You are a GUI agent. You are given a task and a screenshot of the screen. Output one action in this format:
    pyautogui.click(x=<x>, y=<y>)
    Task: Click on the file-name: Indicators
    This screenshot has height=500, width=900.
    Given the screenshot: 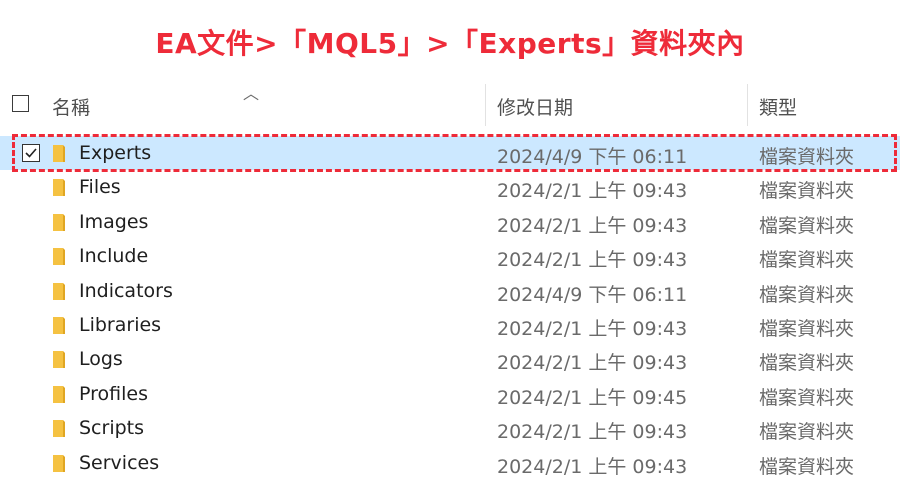 What is the action you would take?
    pyautogui.click(x=126, y=291)
    